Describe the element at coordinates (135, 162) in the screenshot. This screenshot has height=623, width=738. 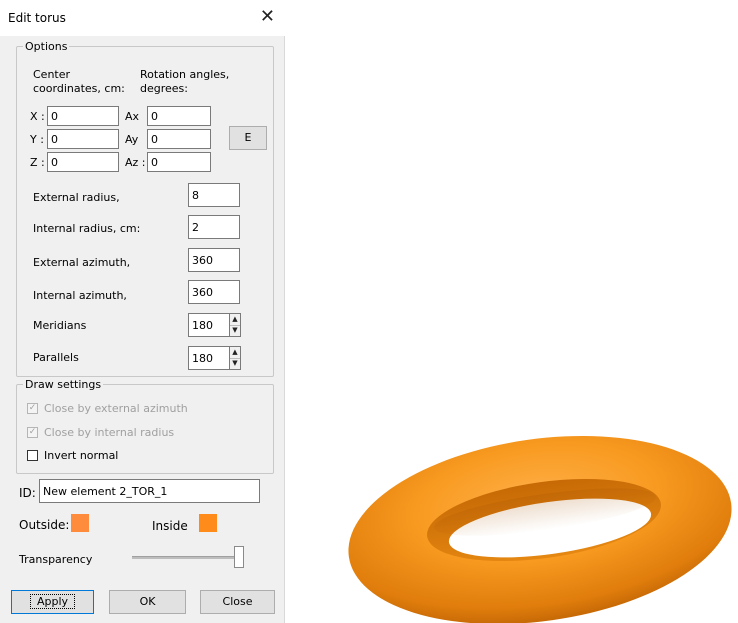
I see `az-label: Az :` at that location.